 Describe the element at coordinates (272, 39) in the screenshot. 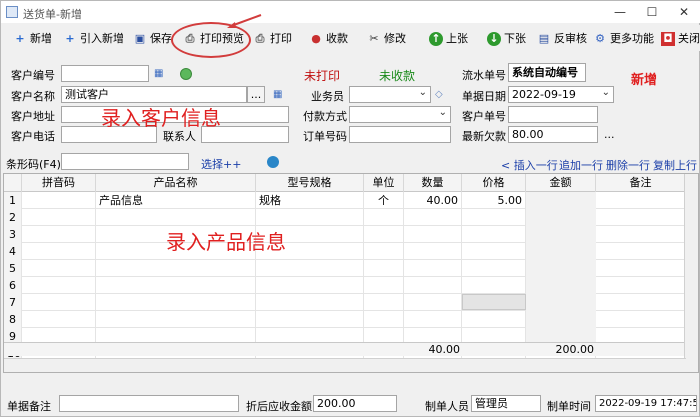

I see `print-button: ⎙ 打印` at that location.